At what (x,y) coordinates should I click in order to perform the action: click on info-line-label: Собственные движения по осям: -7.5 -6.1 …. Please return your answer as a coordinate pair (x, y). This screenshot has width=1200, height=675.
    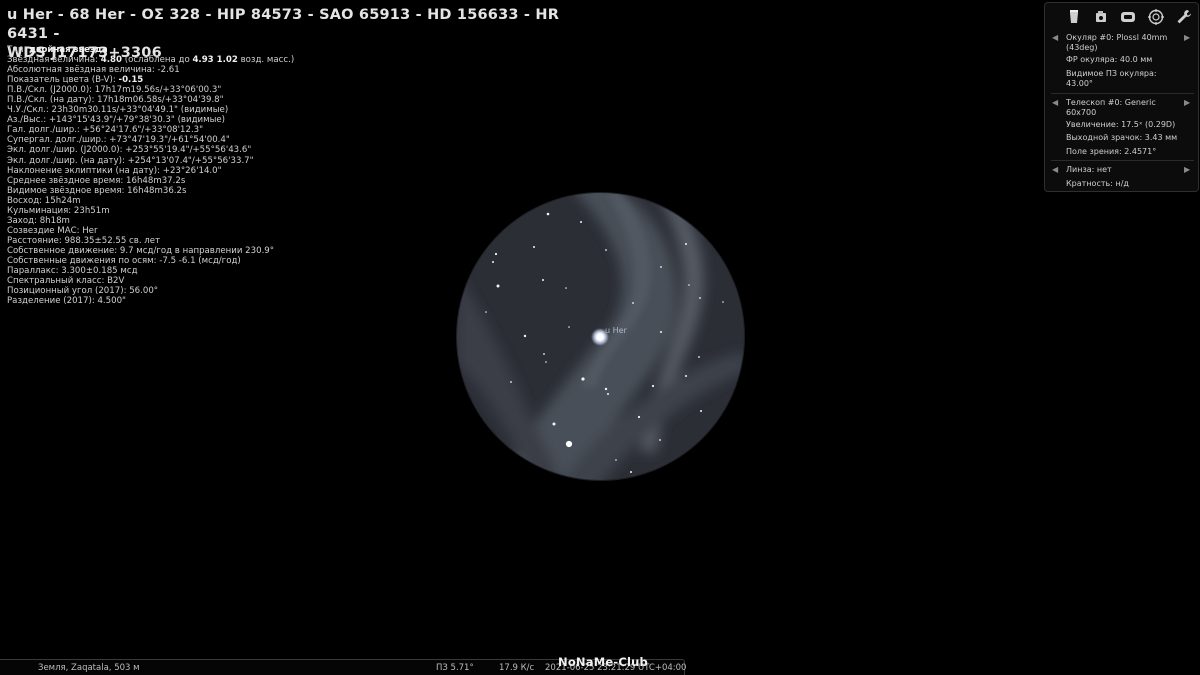
    Looking at the image, I should click on (124, 260).